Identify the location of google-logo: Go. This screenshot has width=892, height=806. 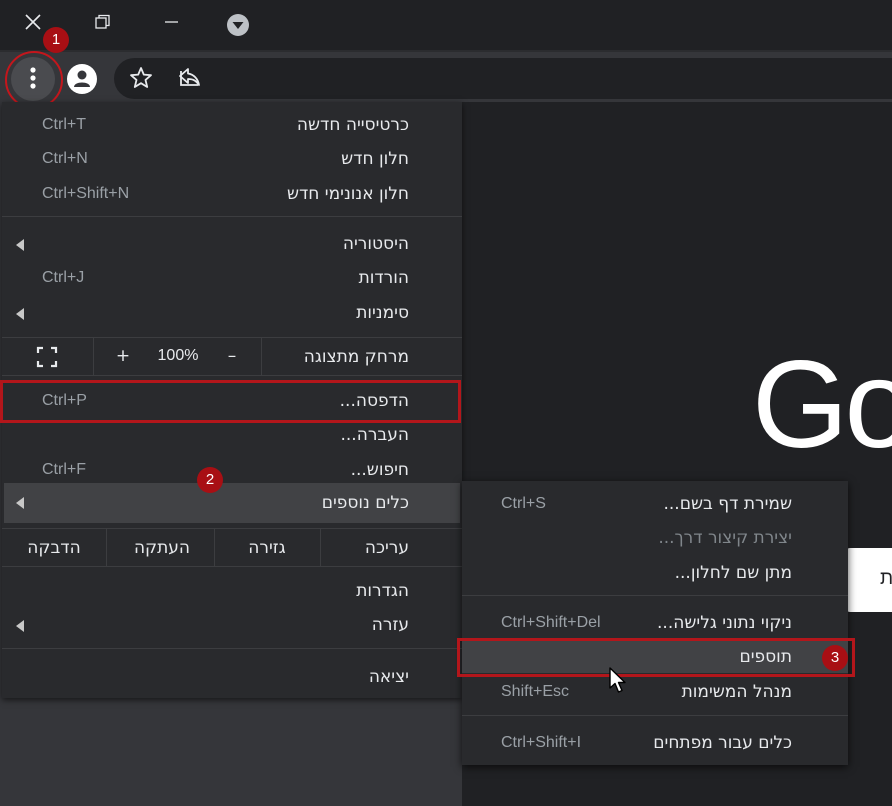
(822, 405).